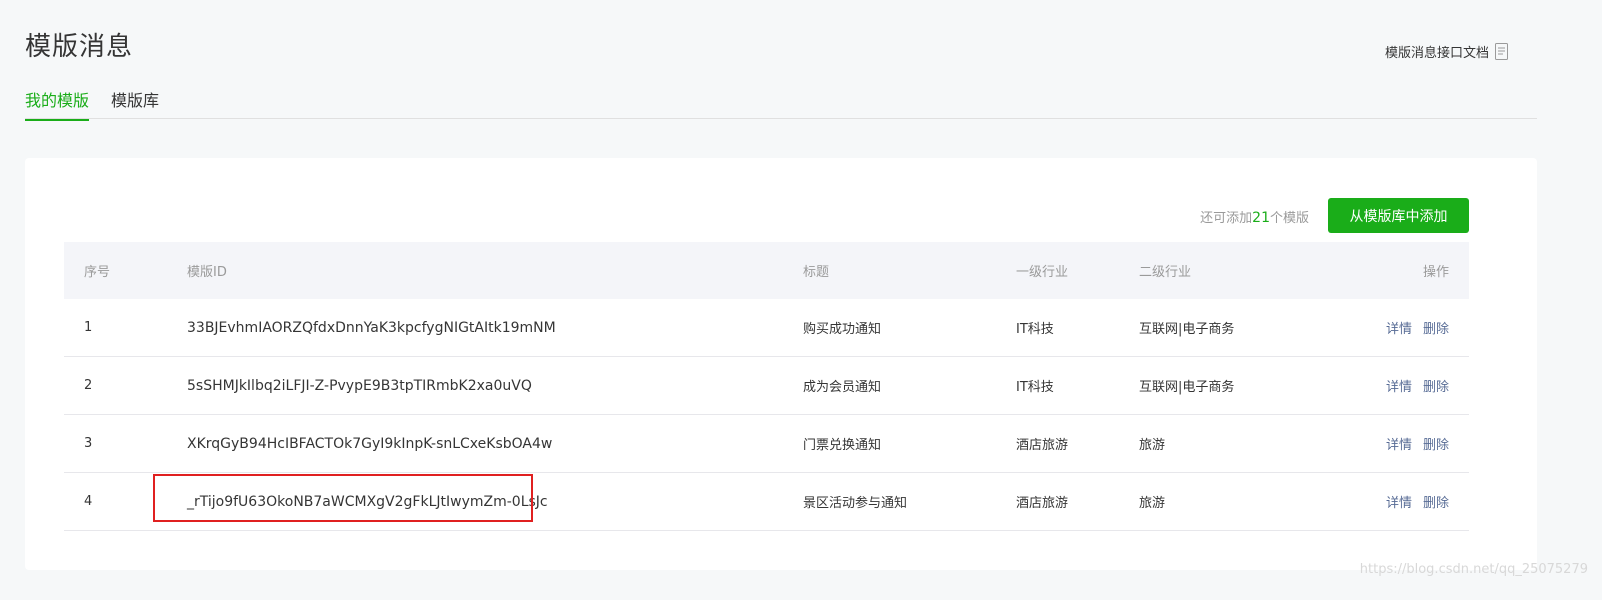 The height and width of the screenshot is (600, 1602). What do you see at coordinates (495, 270) in the screenshot?
I see `header-template-id: 模版ID` at bounding box center [495, 270].